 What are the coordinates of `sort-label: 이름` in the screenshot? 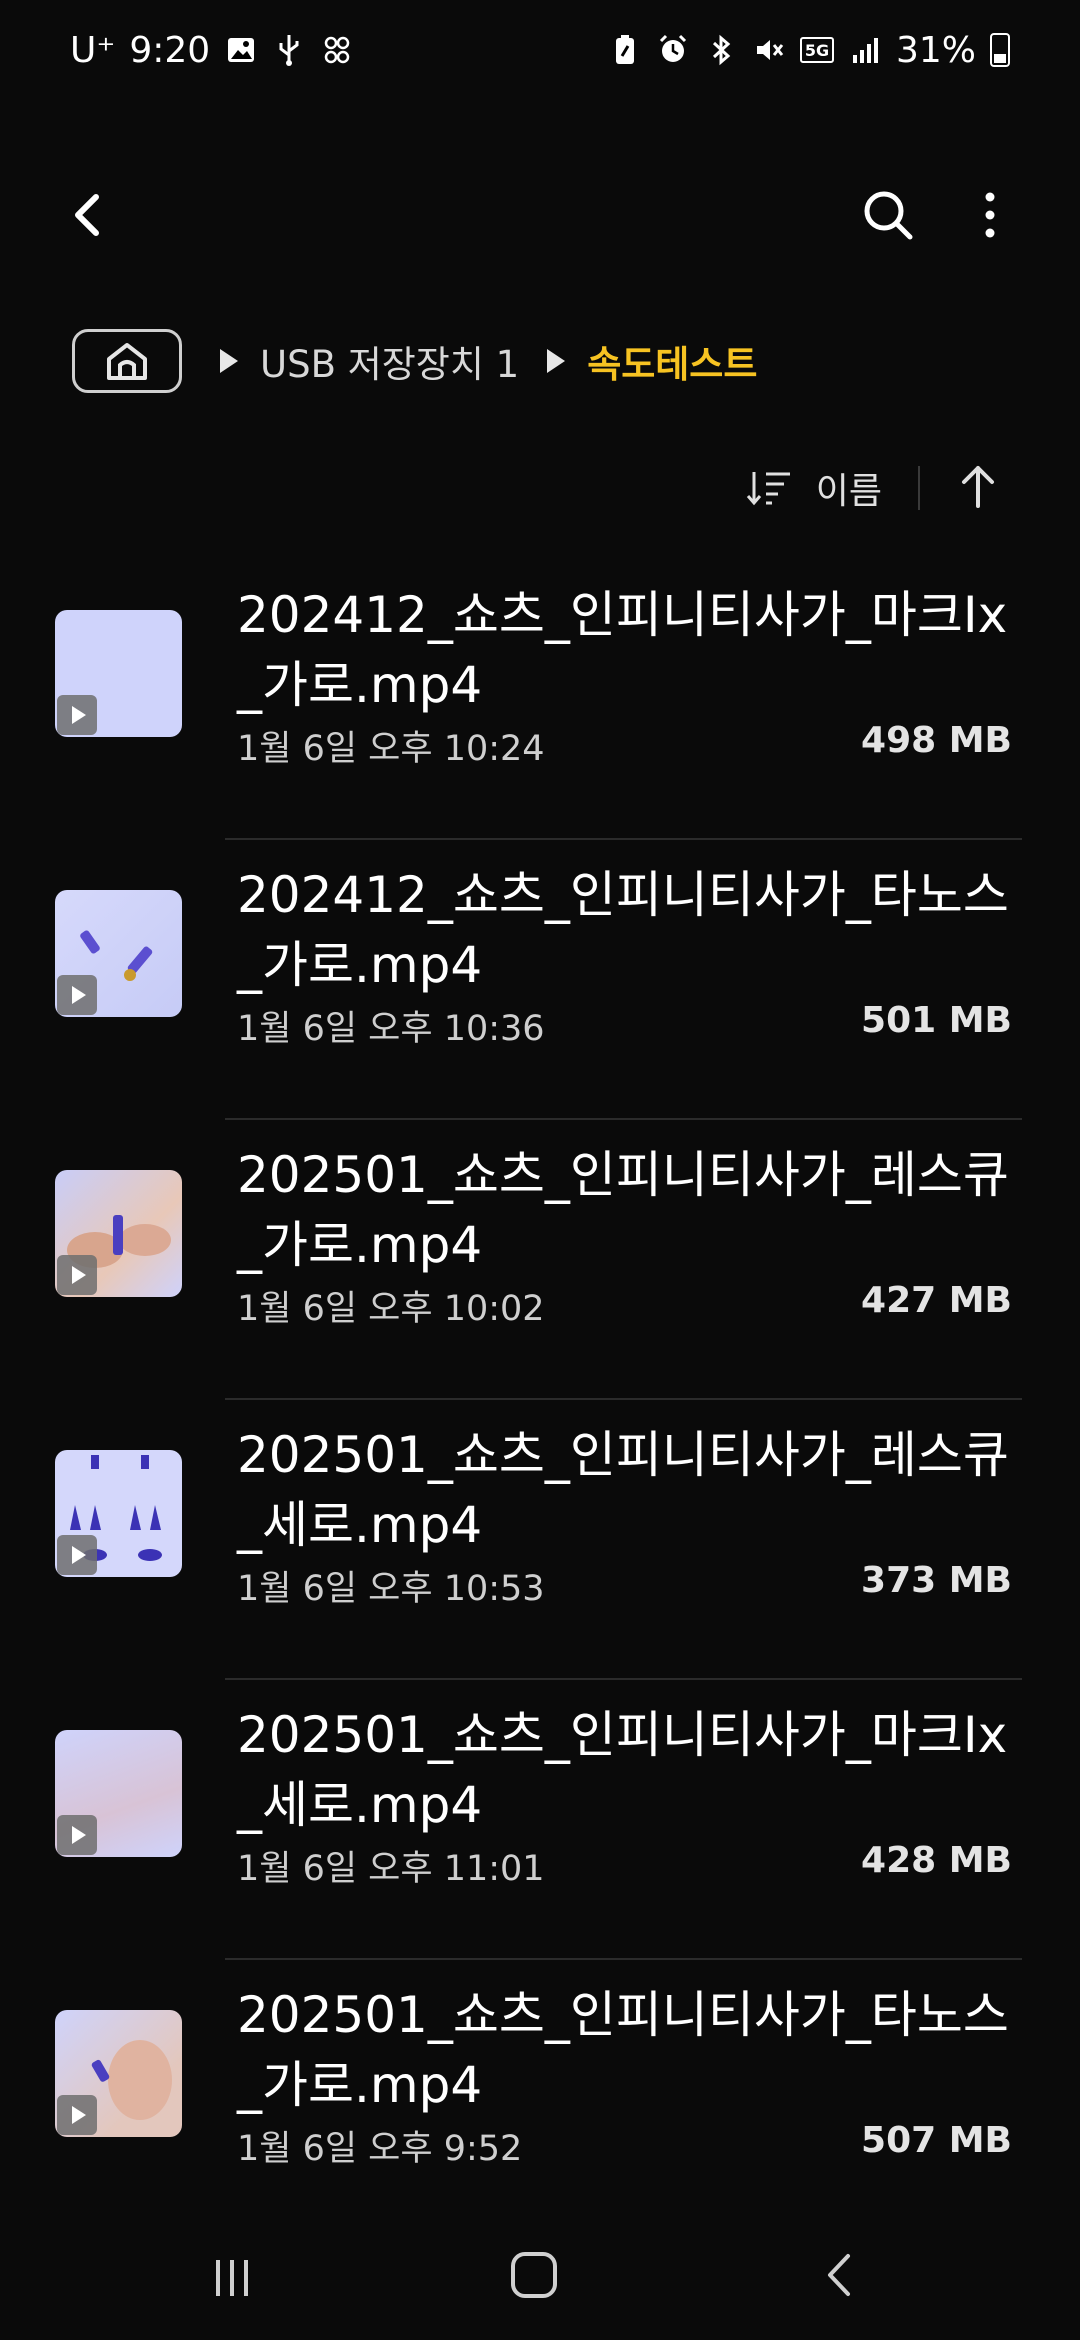 It's located at (848, 491).